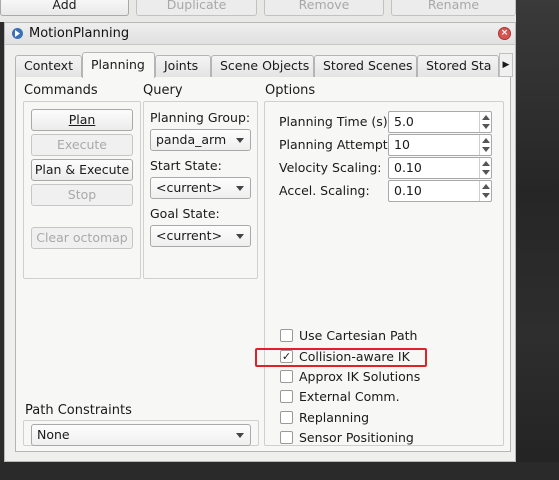  I want to click on rename-button: Rename, so click(453, 8).